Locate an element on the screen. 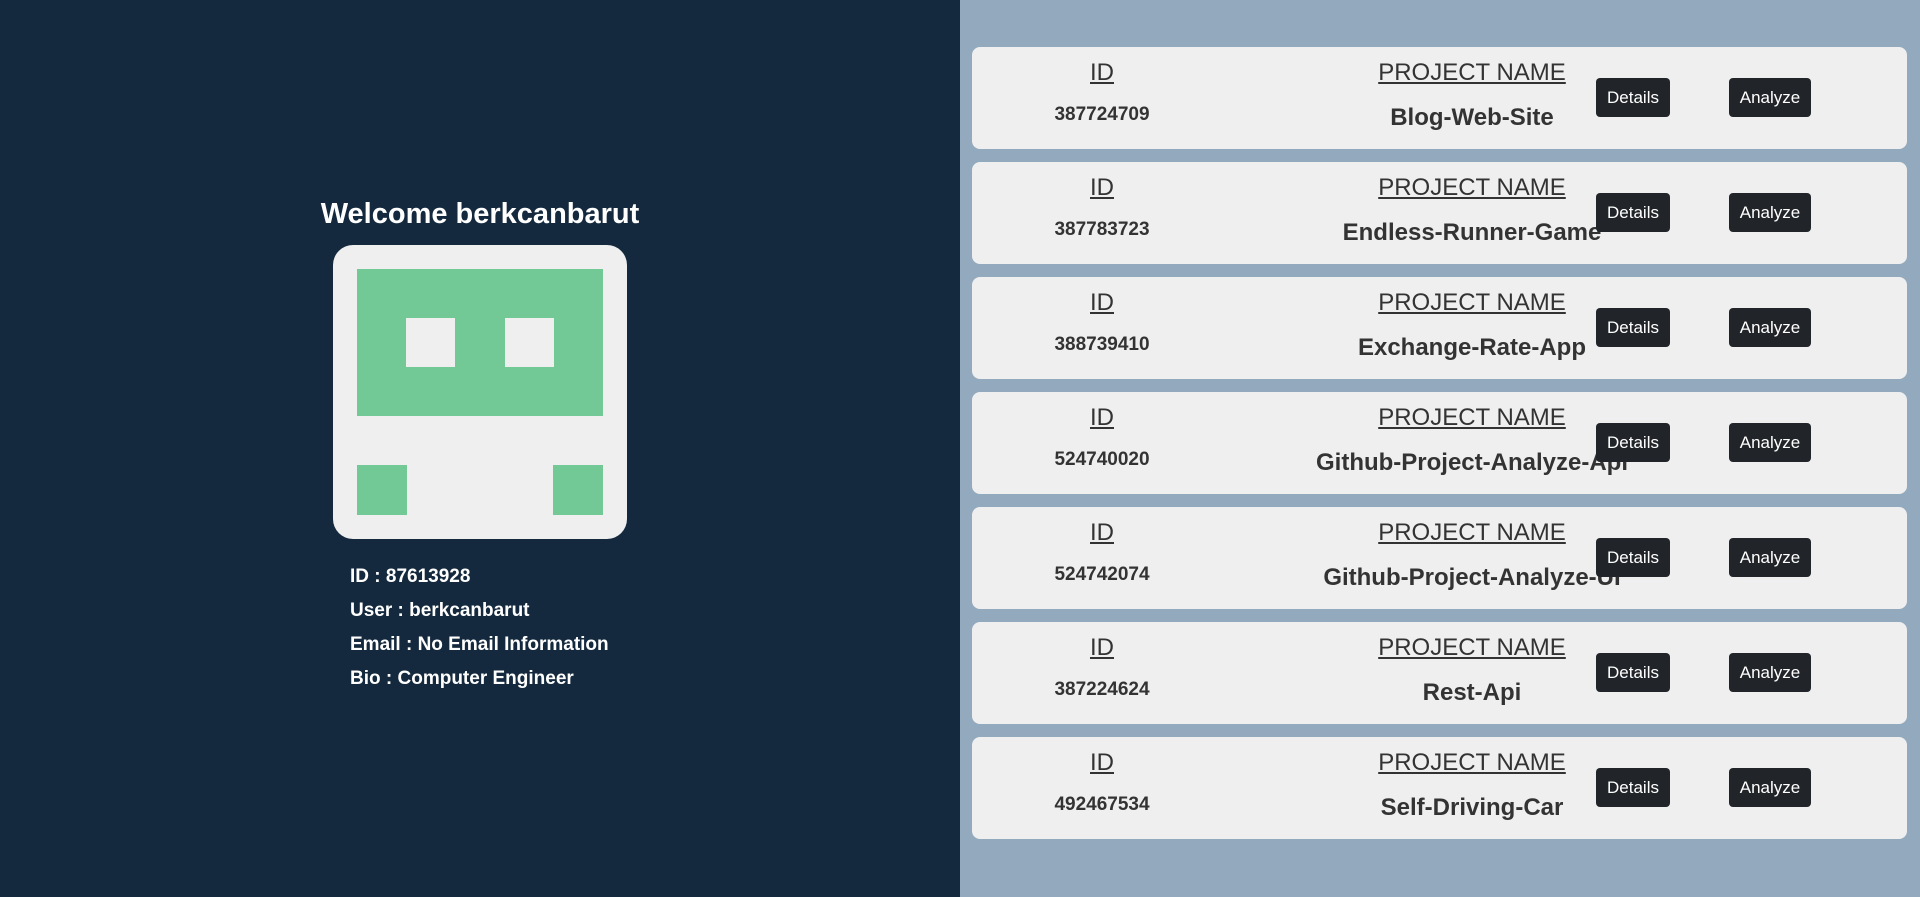 The image size is (1920, 897). project-id: 388739410 is located at coordinates (1102, 344).